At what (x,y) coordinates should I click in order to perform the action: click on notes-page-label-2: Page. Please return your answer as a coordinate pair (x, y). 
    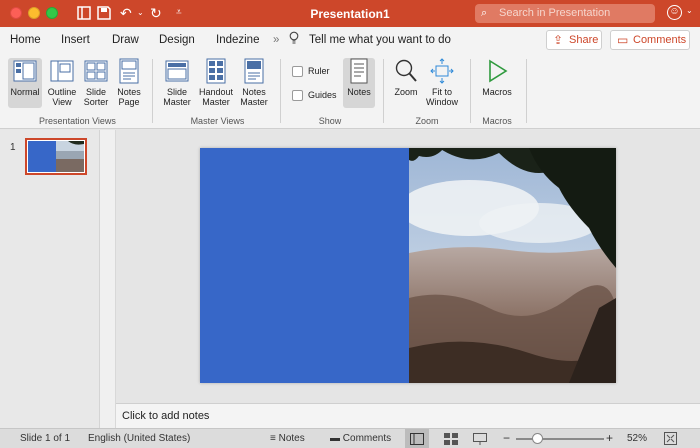
    Looking at the image, I should click on (129, 102).